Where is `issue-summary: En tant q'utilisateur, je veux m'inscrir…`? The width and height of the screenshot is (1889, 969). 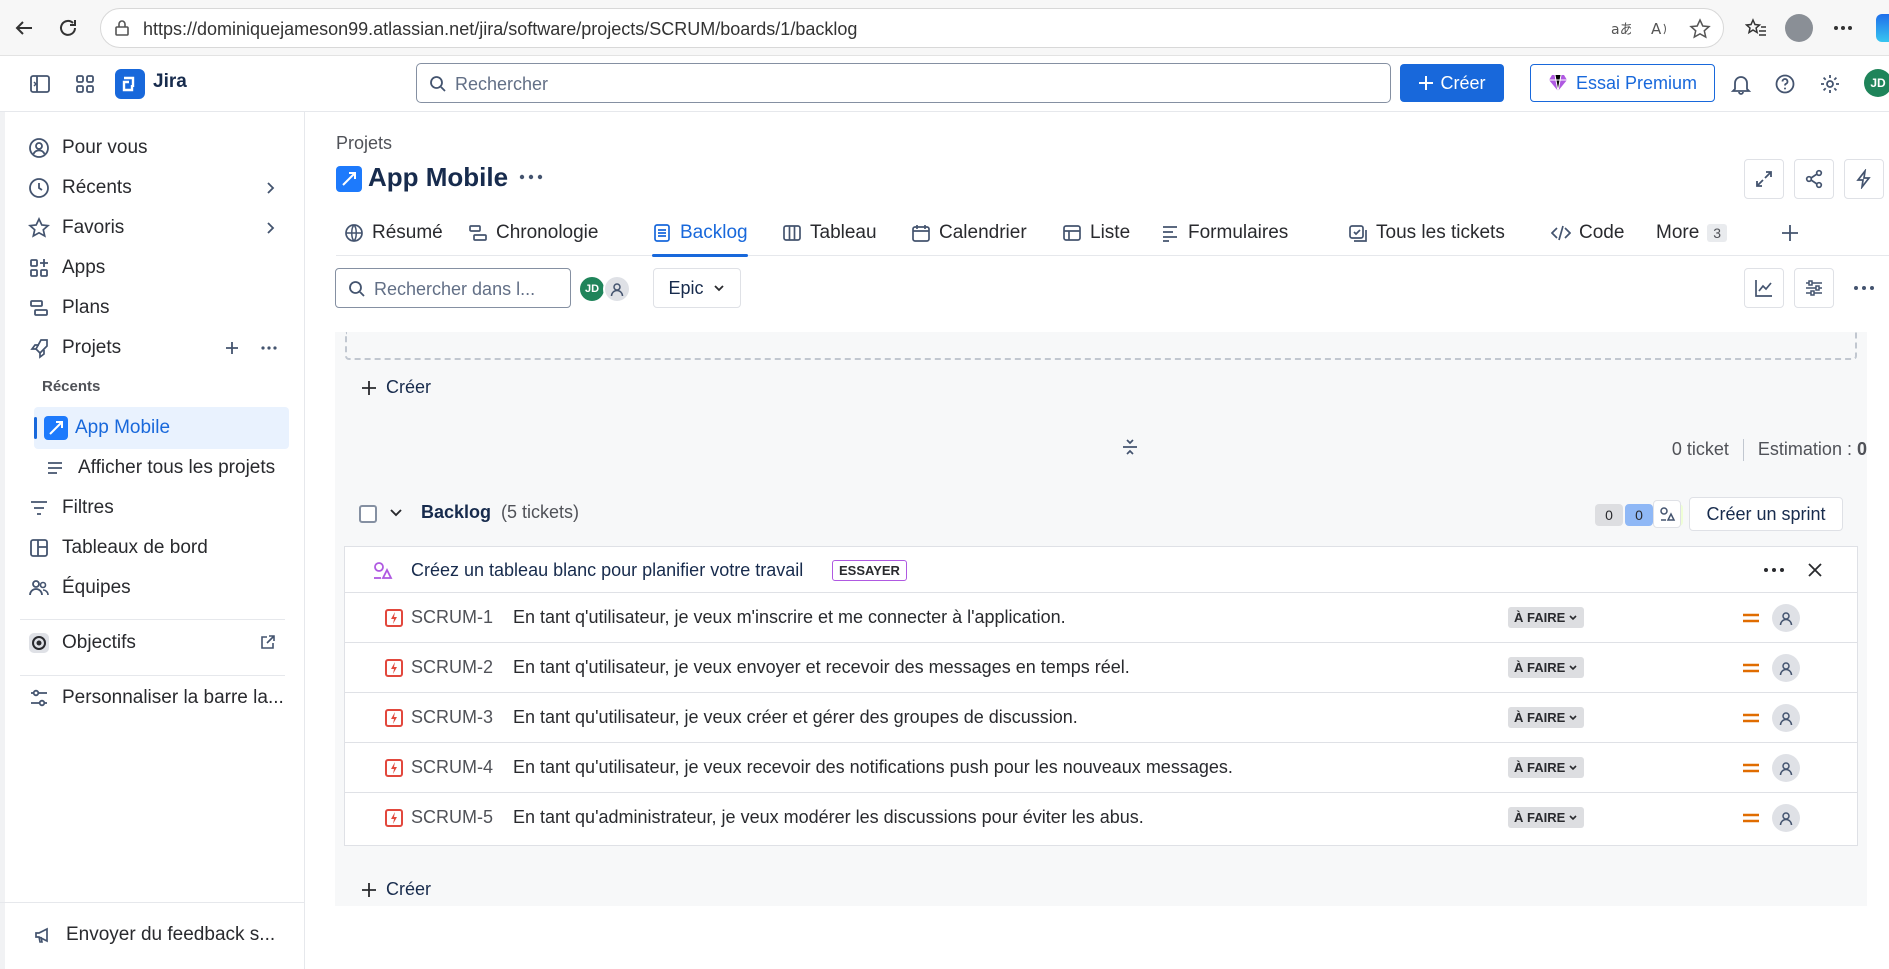 issue-summary: En tant q'utilisateur, je veux m'inscrir… is located at coordinates (789, 617).